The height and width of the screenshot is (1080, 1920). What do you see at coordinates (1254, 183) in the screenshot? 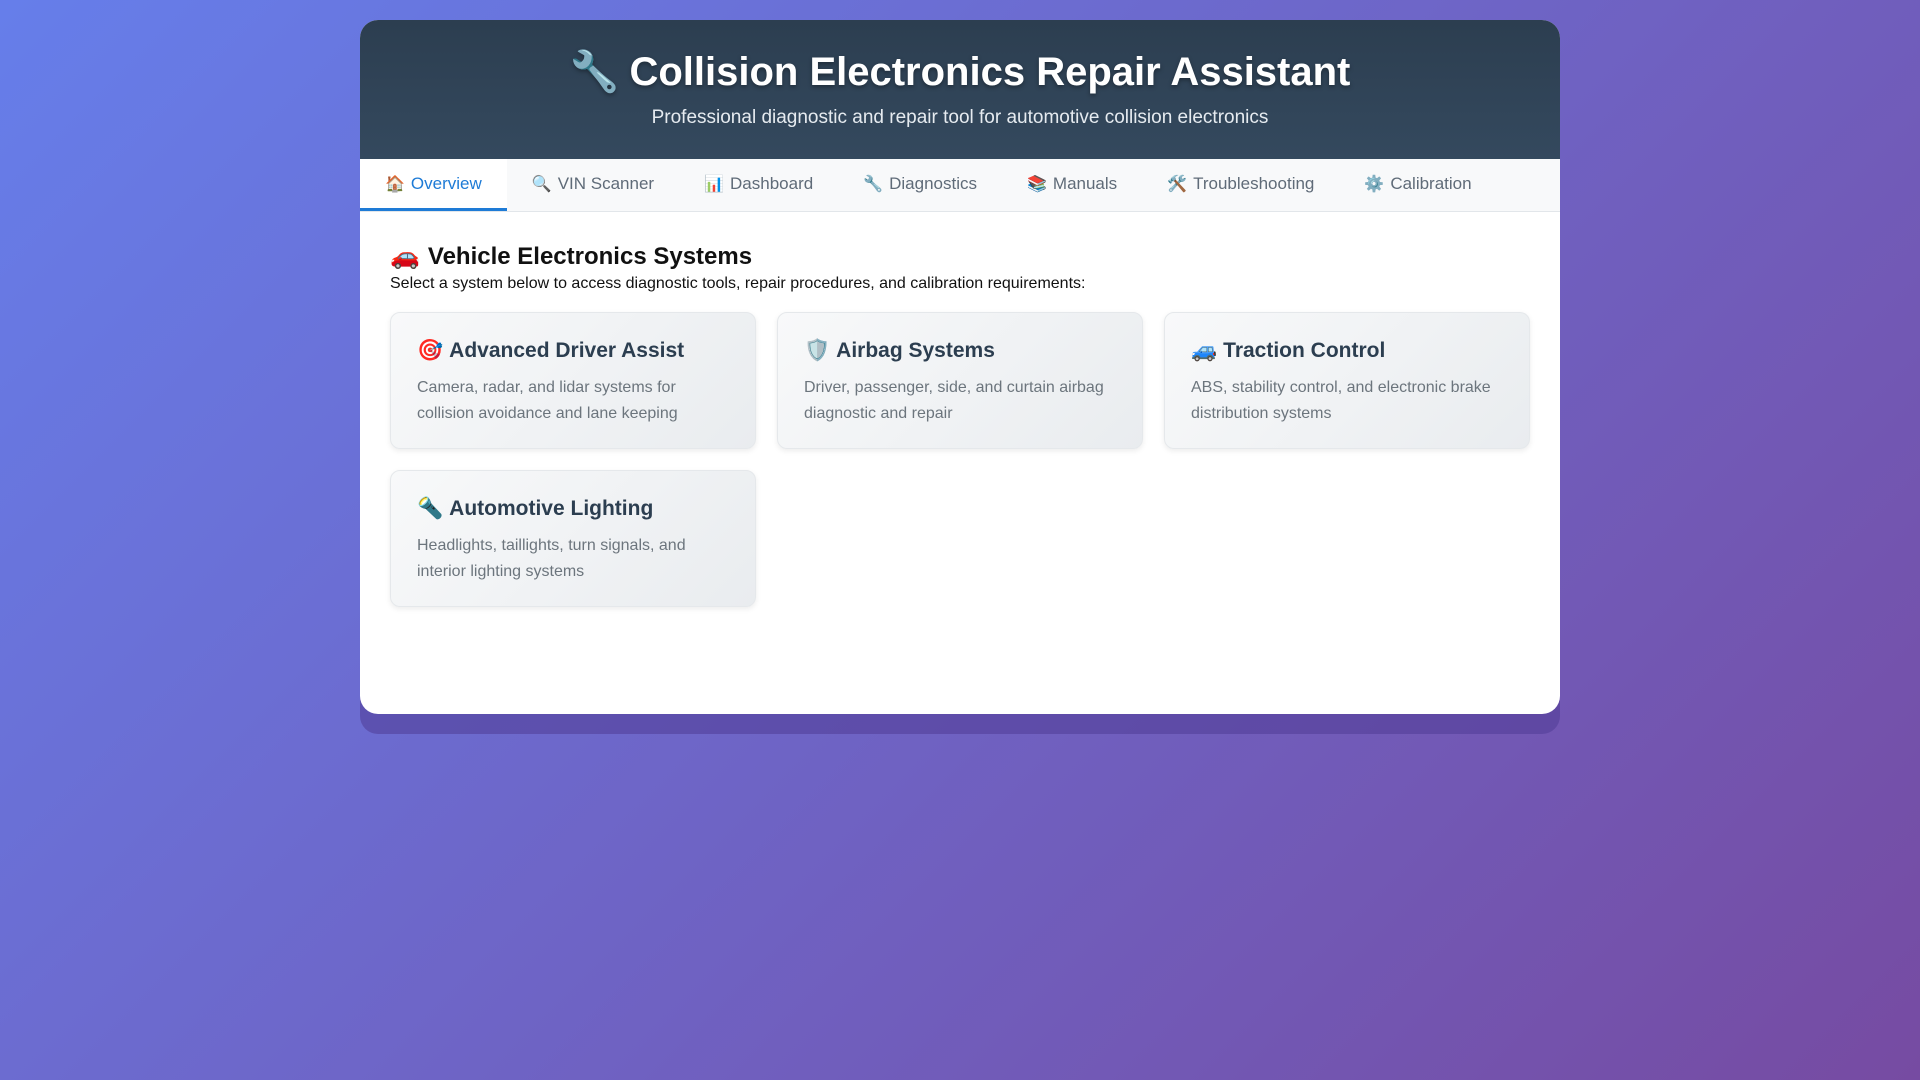
I see `tab-label: Troubleshooting` at bounding box center [1254, 183].